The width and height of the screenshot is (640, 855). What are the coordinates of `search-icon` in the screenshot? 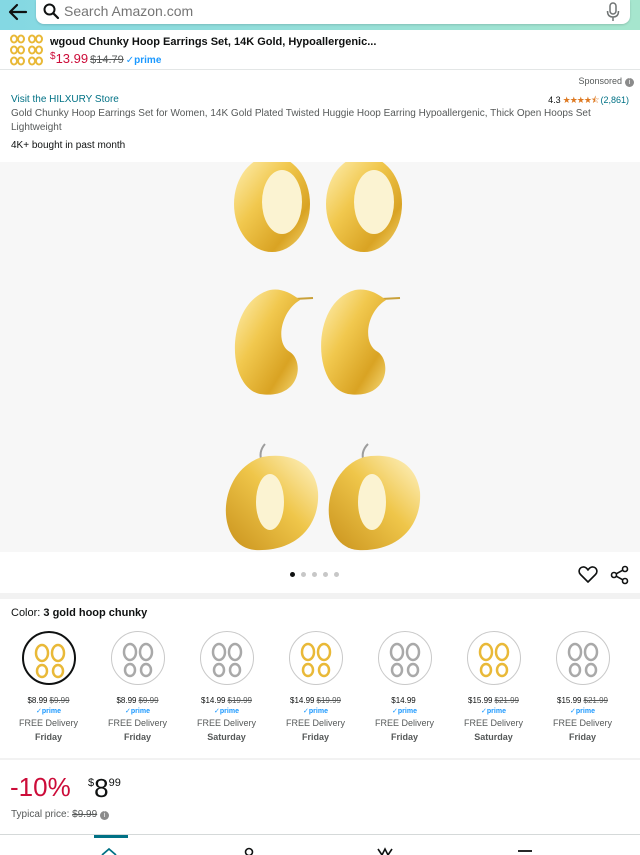 It's located at (51, 11).